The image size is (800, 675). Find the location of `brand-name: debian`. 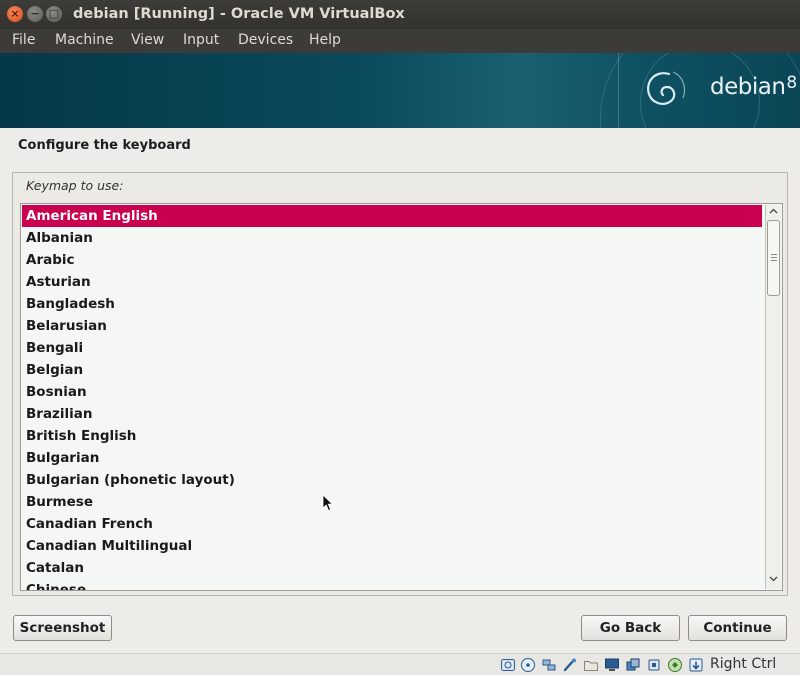

brand-name: debian is located at coordinates (748, 87).